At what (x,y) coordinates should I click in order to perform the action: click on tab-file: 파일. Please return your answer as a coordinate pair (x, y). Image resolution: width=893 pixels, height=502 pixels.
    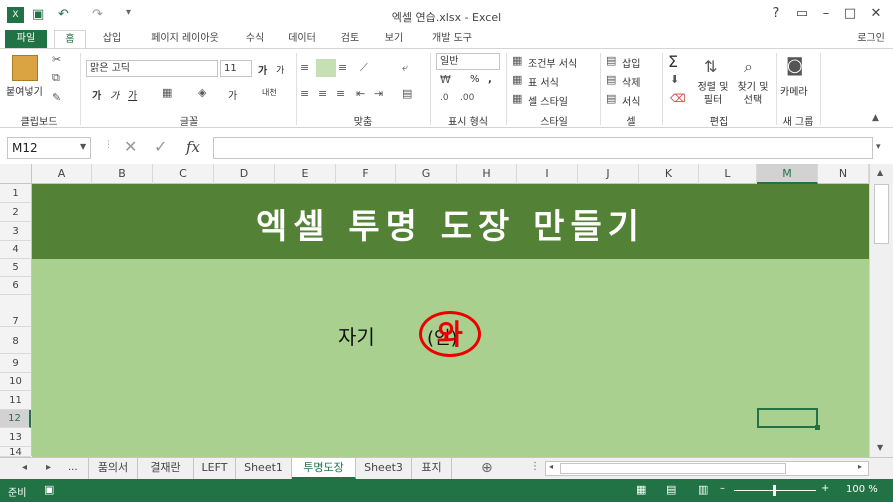
    Looking at the image, I should click on (26, 39).